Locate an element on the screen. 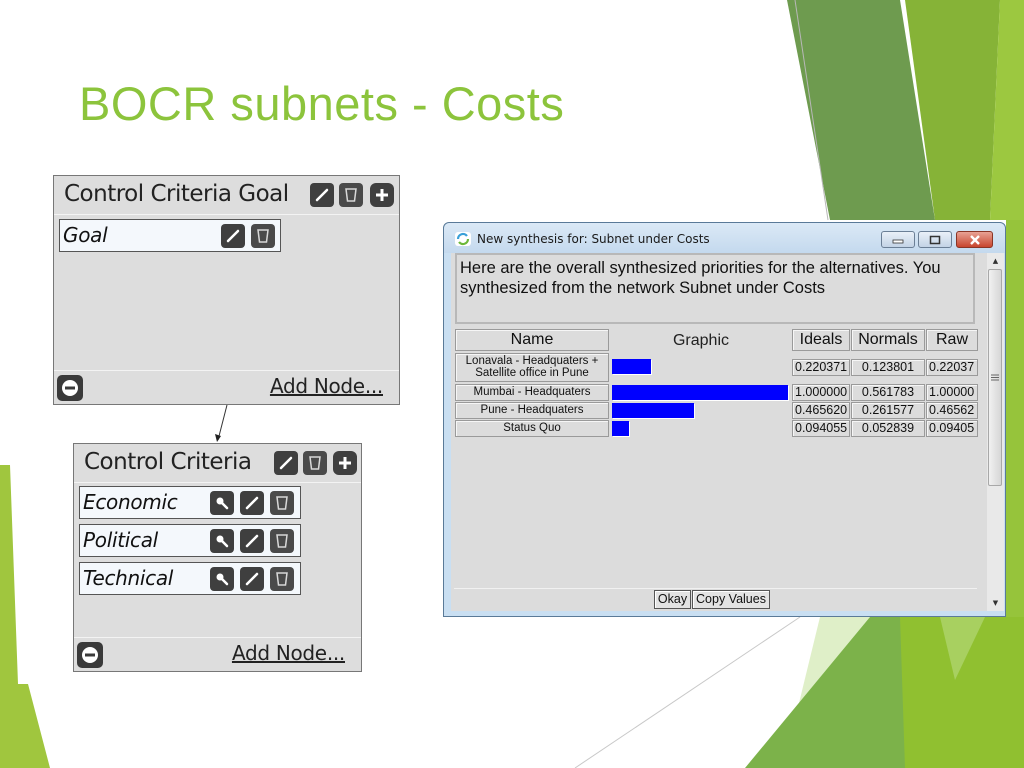  criteria-panel-header: Control Criteria is located at coordinates (217, 463).